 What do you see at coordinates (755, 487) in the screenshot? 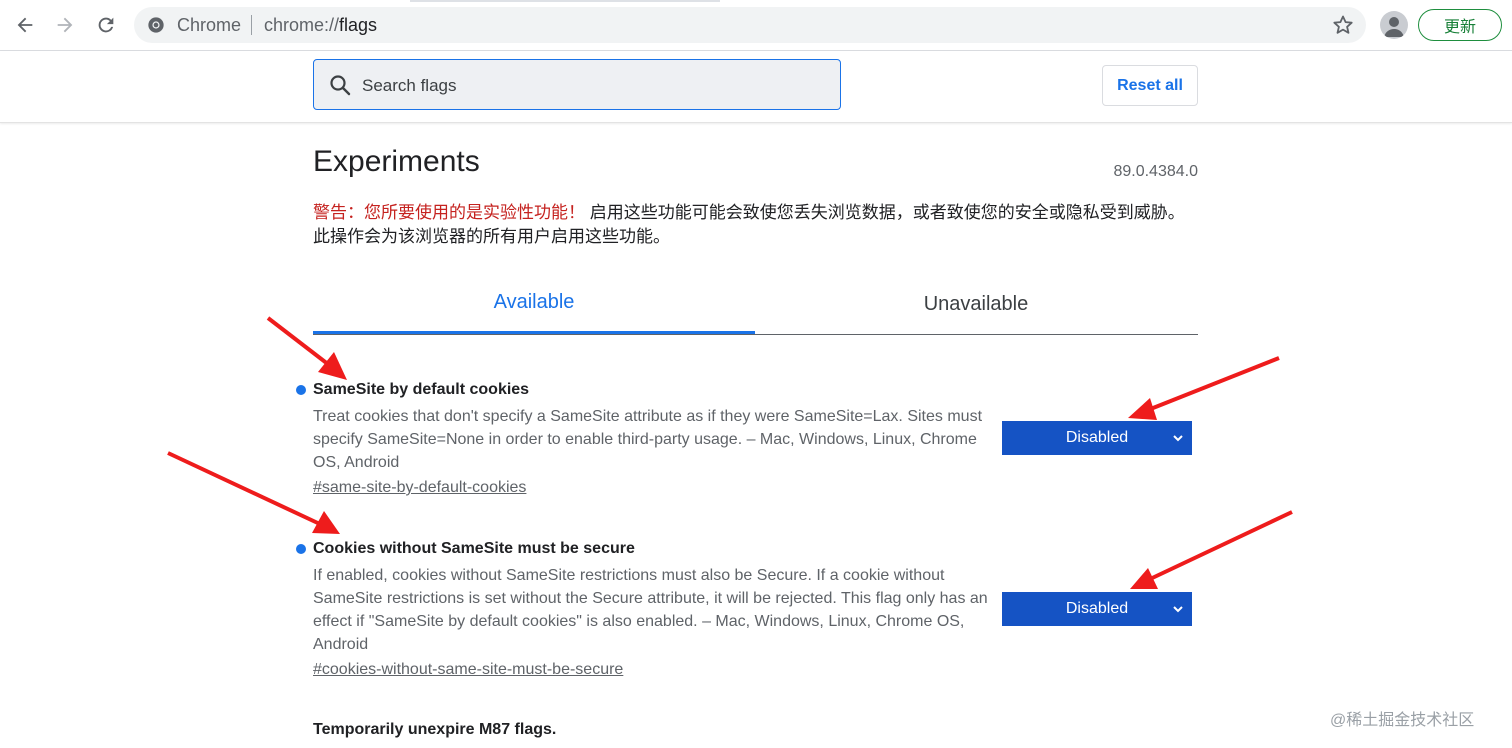
I see `flag-permalink: #same-site-by-default-cookies` at bounding box center [755, 487].